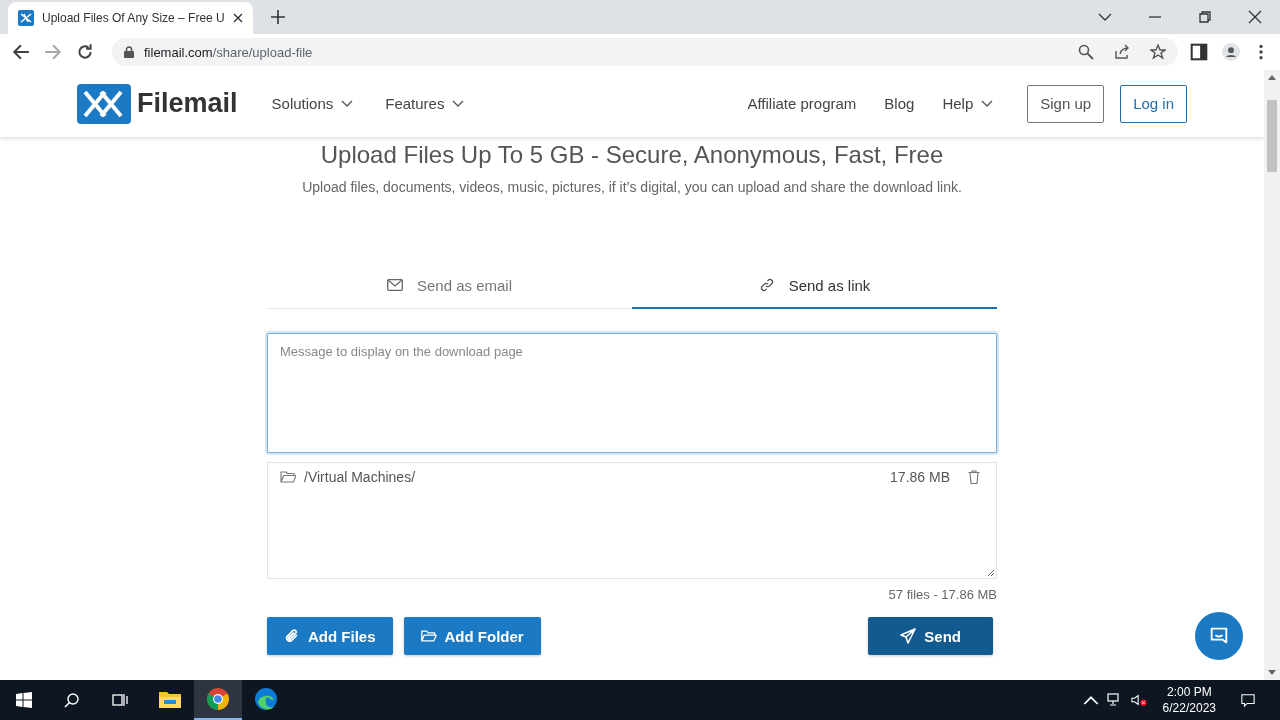 This screenshot has width=1280, height=720. Describe the element at coordinates (645, 52) in the screenshot. I see `address-bar: filemail.com/share/upload-file` at that location.